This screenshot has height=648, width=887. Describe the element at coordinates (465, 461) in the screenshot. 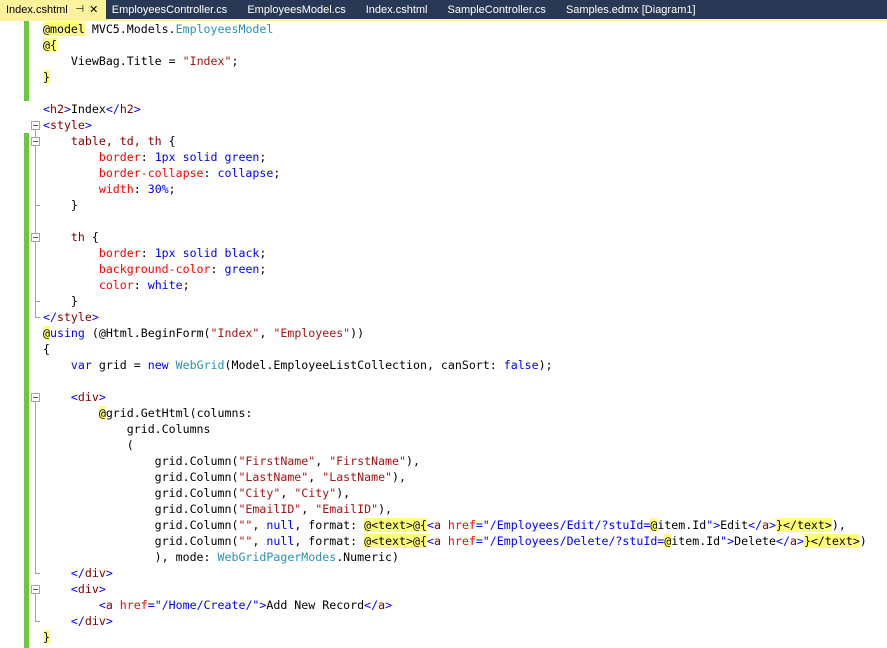

I see `code-line: grid.Column("FirstName", "FirstName"),` at that location.